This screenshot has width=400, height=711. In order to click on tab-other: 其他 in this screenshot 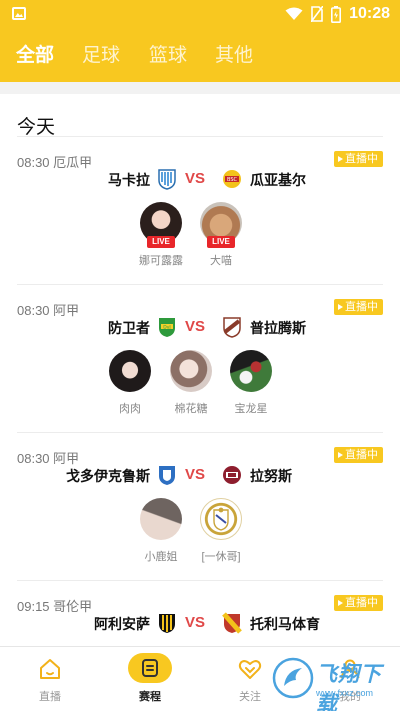, I will do `click(234, 53)`.